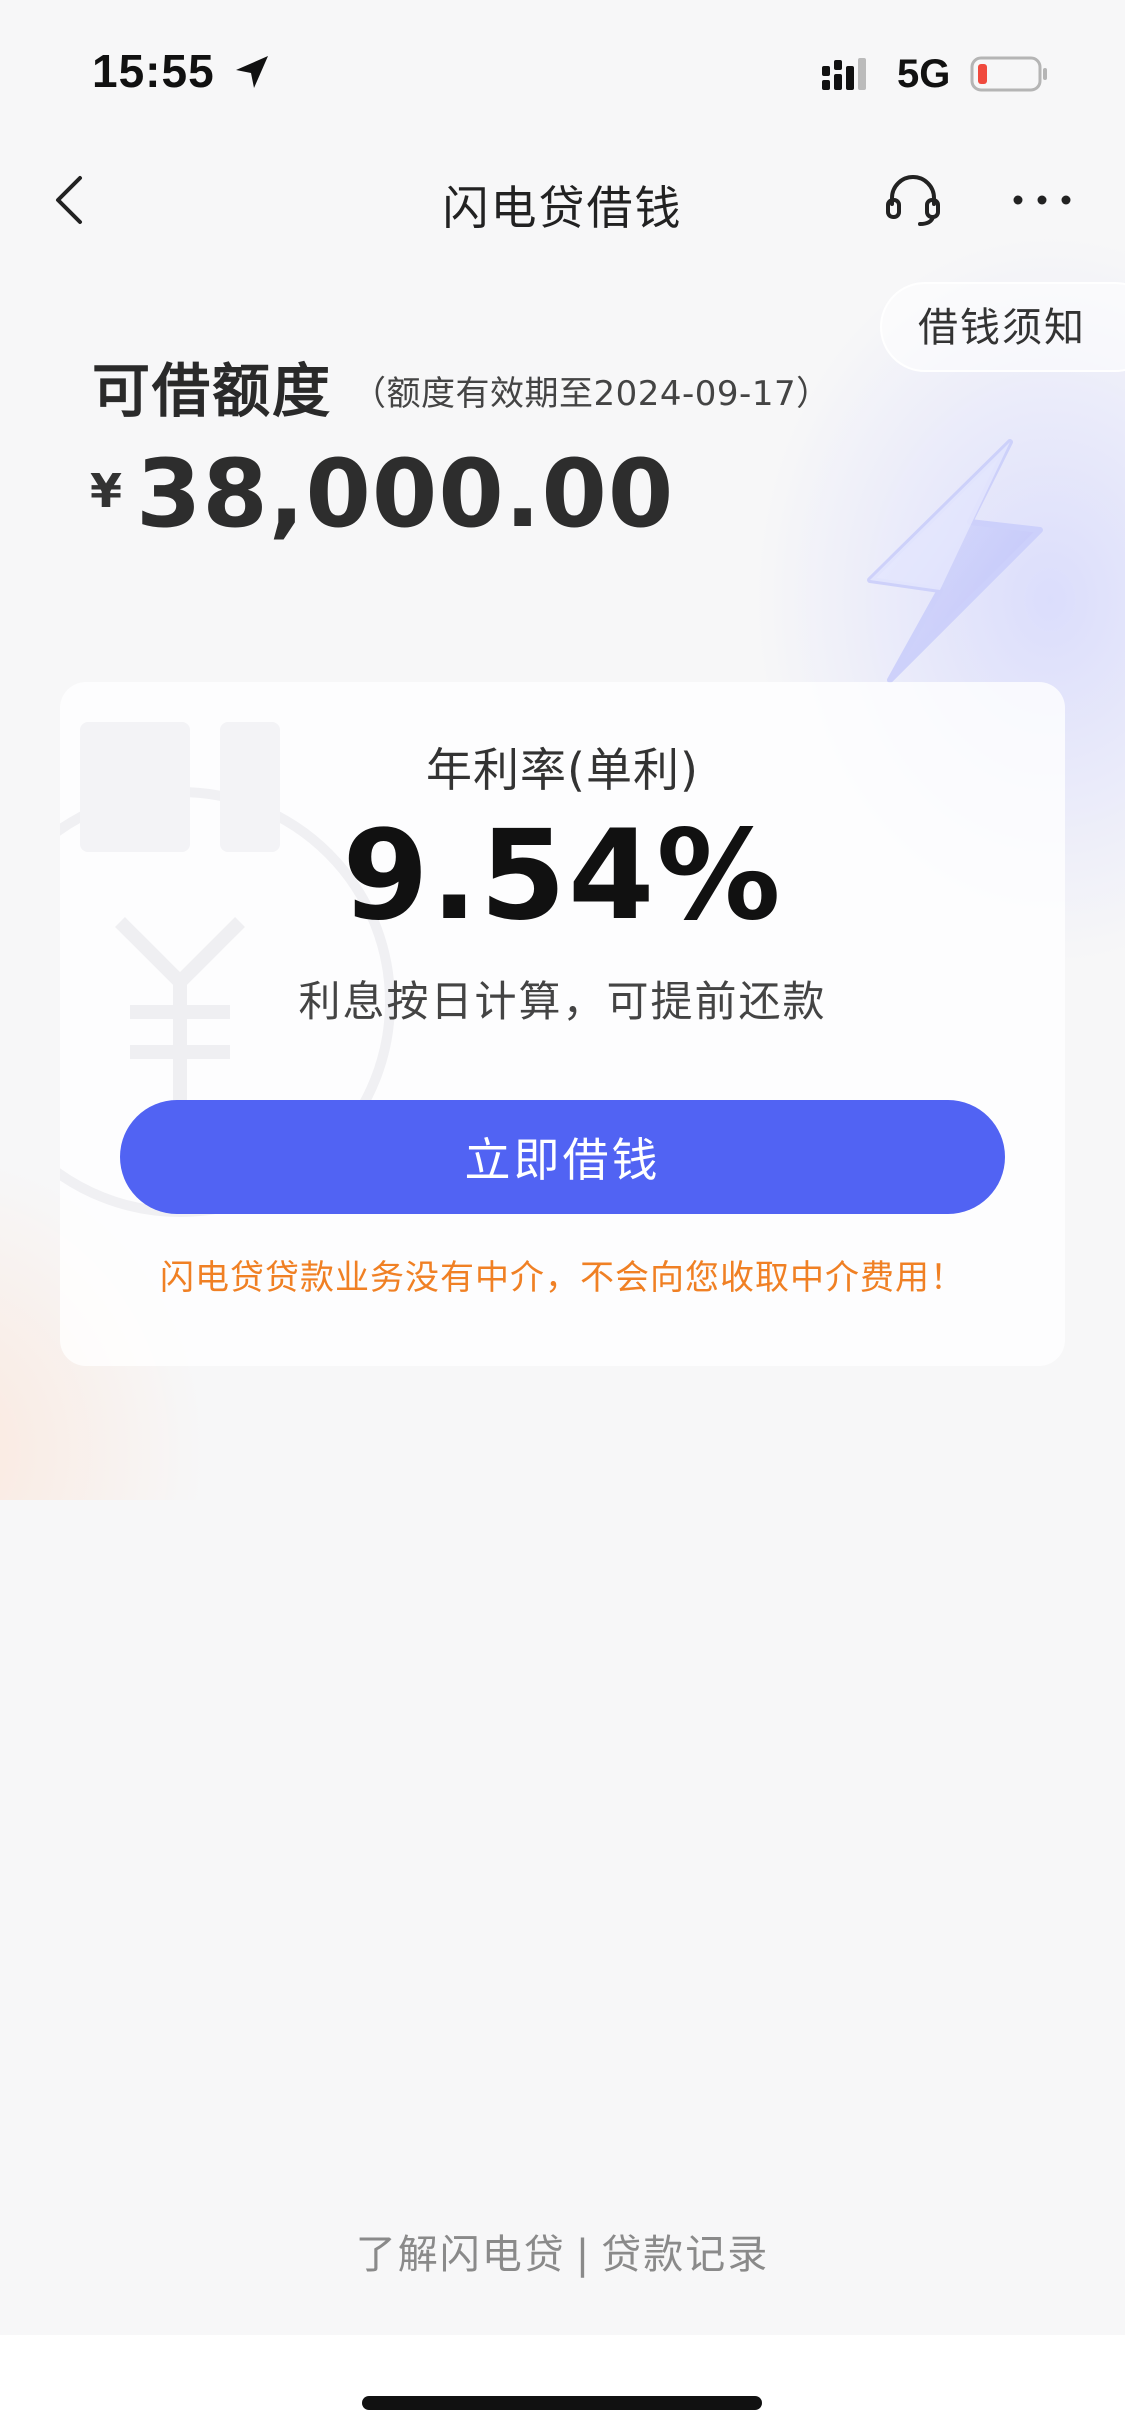 The height and width of the screenshot is (2435, 1125). What do you see at coordinates (106, 491) in the screenshot?
I see `currency-symbol: ¥` at bounding box center [106, 491].